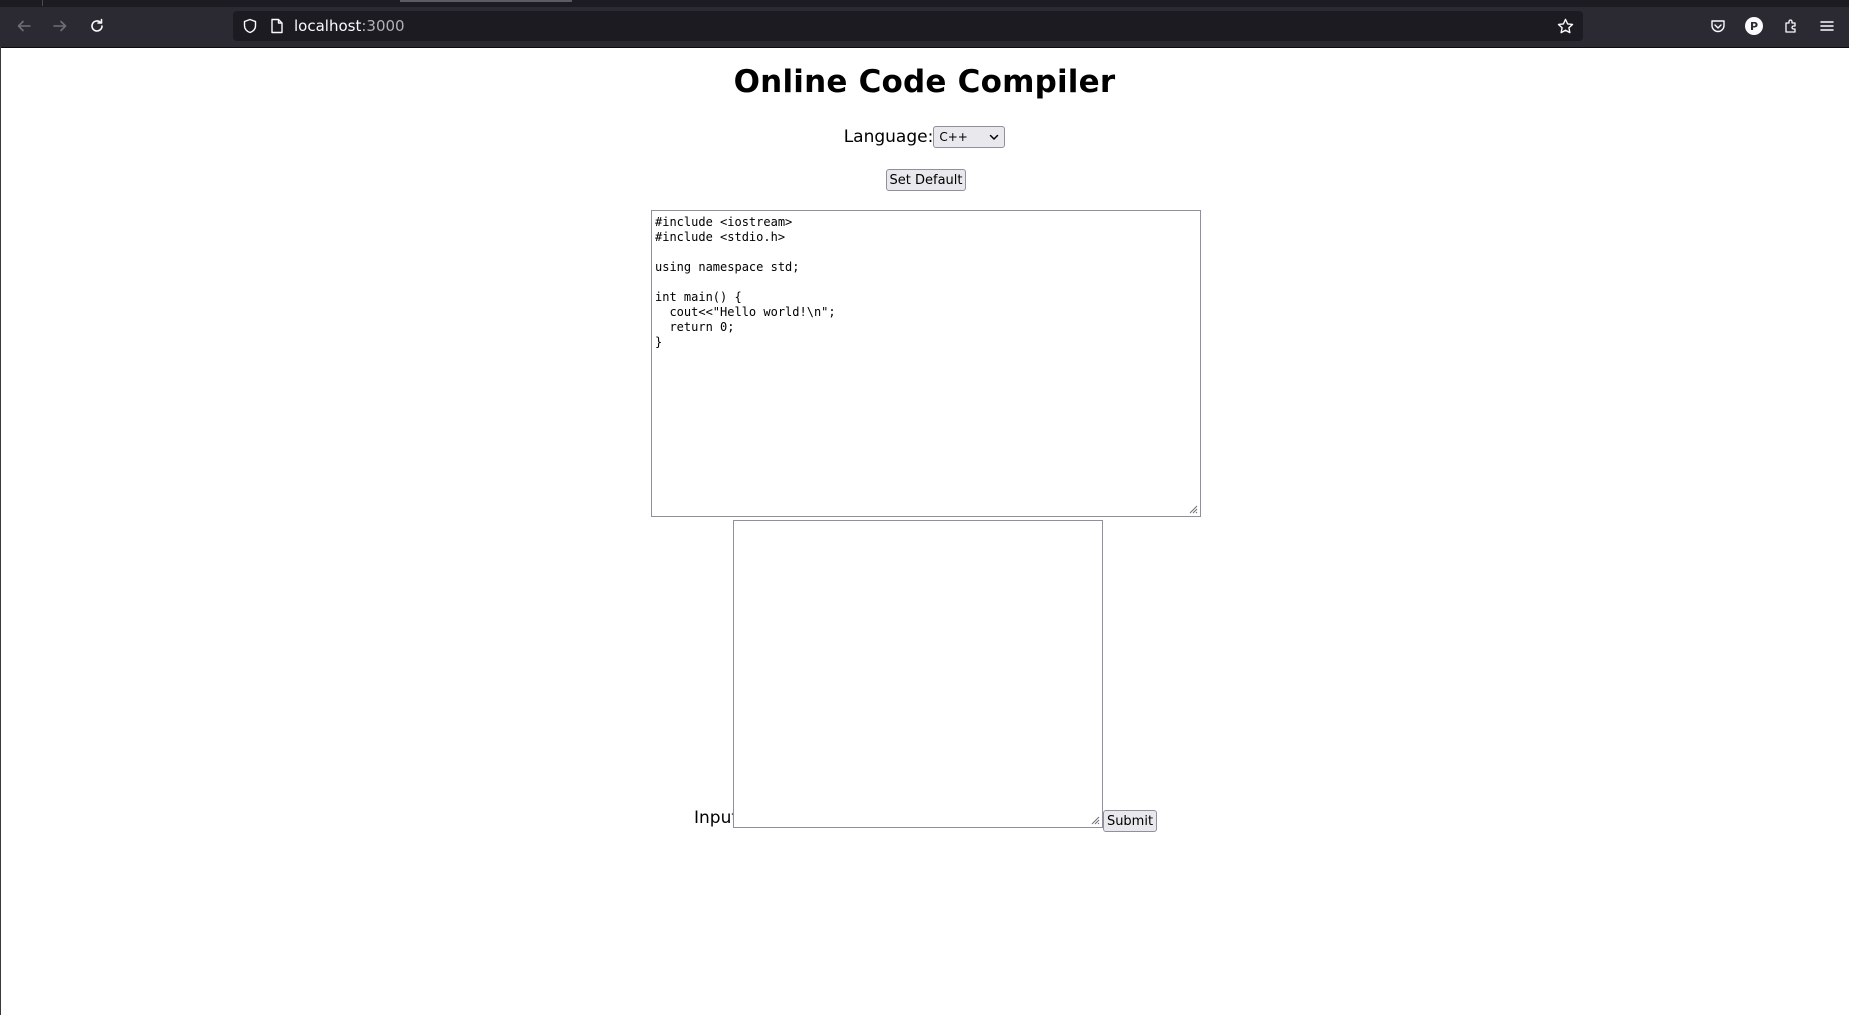 The width and height of the screenshot is (1849, 1015). Describe the element at coordinates (908, 26) in the screenshot. I see `url-bar: localhost:3000` at that location.